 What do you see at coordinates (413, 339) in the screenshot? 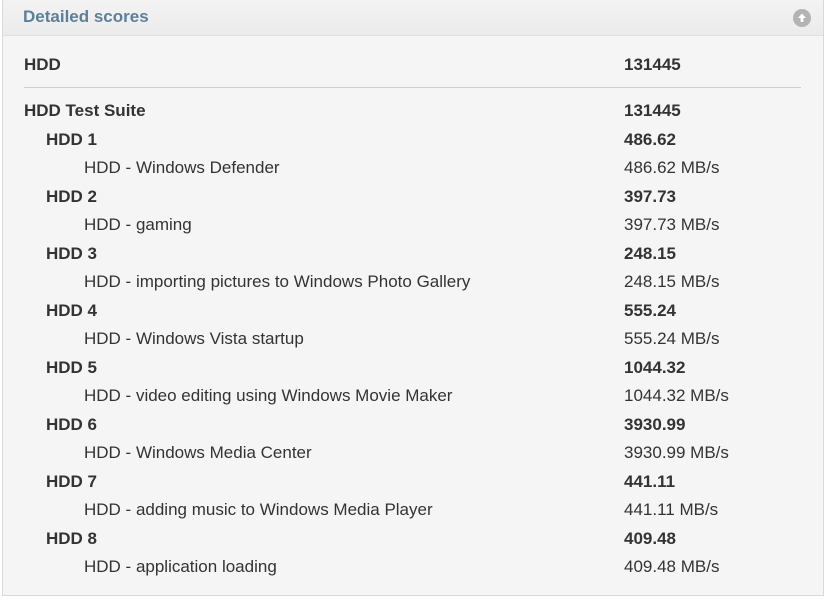
I see `test-row: HDD - Windows Vista startup 555.24 MB/s` at bounding box center [413, 339].